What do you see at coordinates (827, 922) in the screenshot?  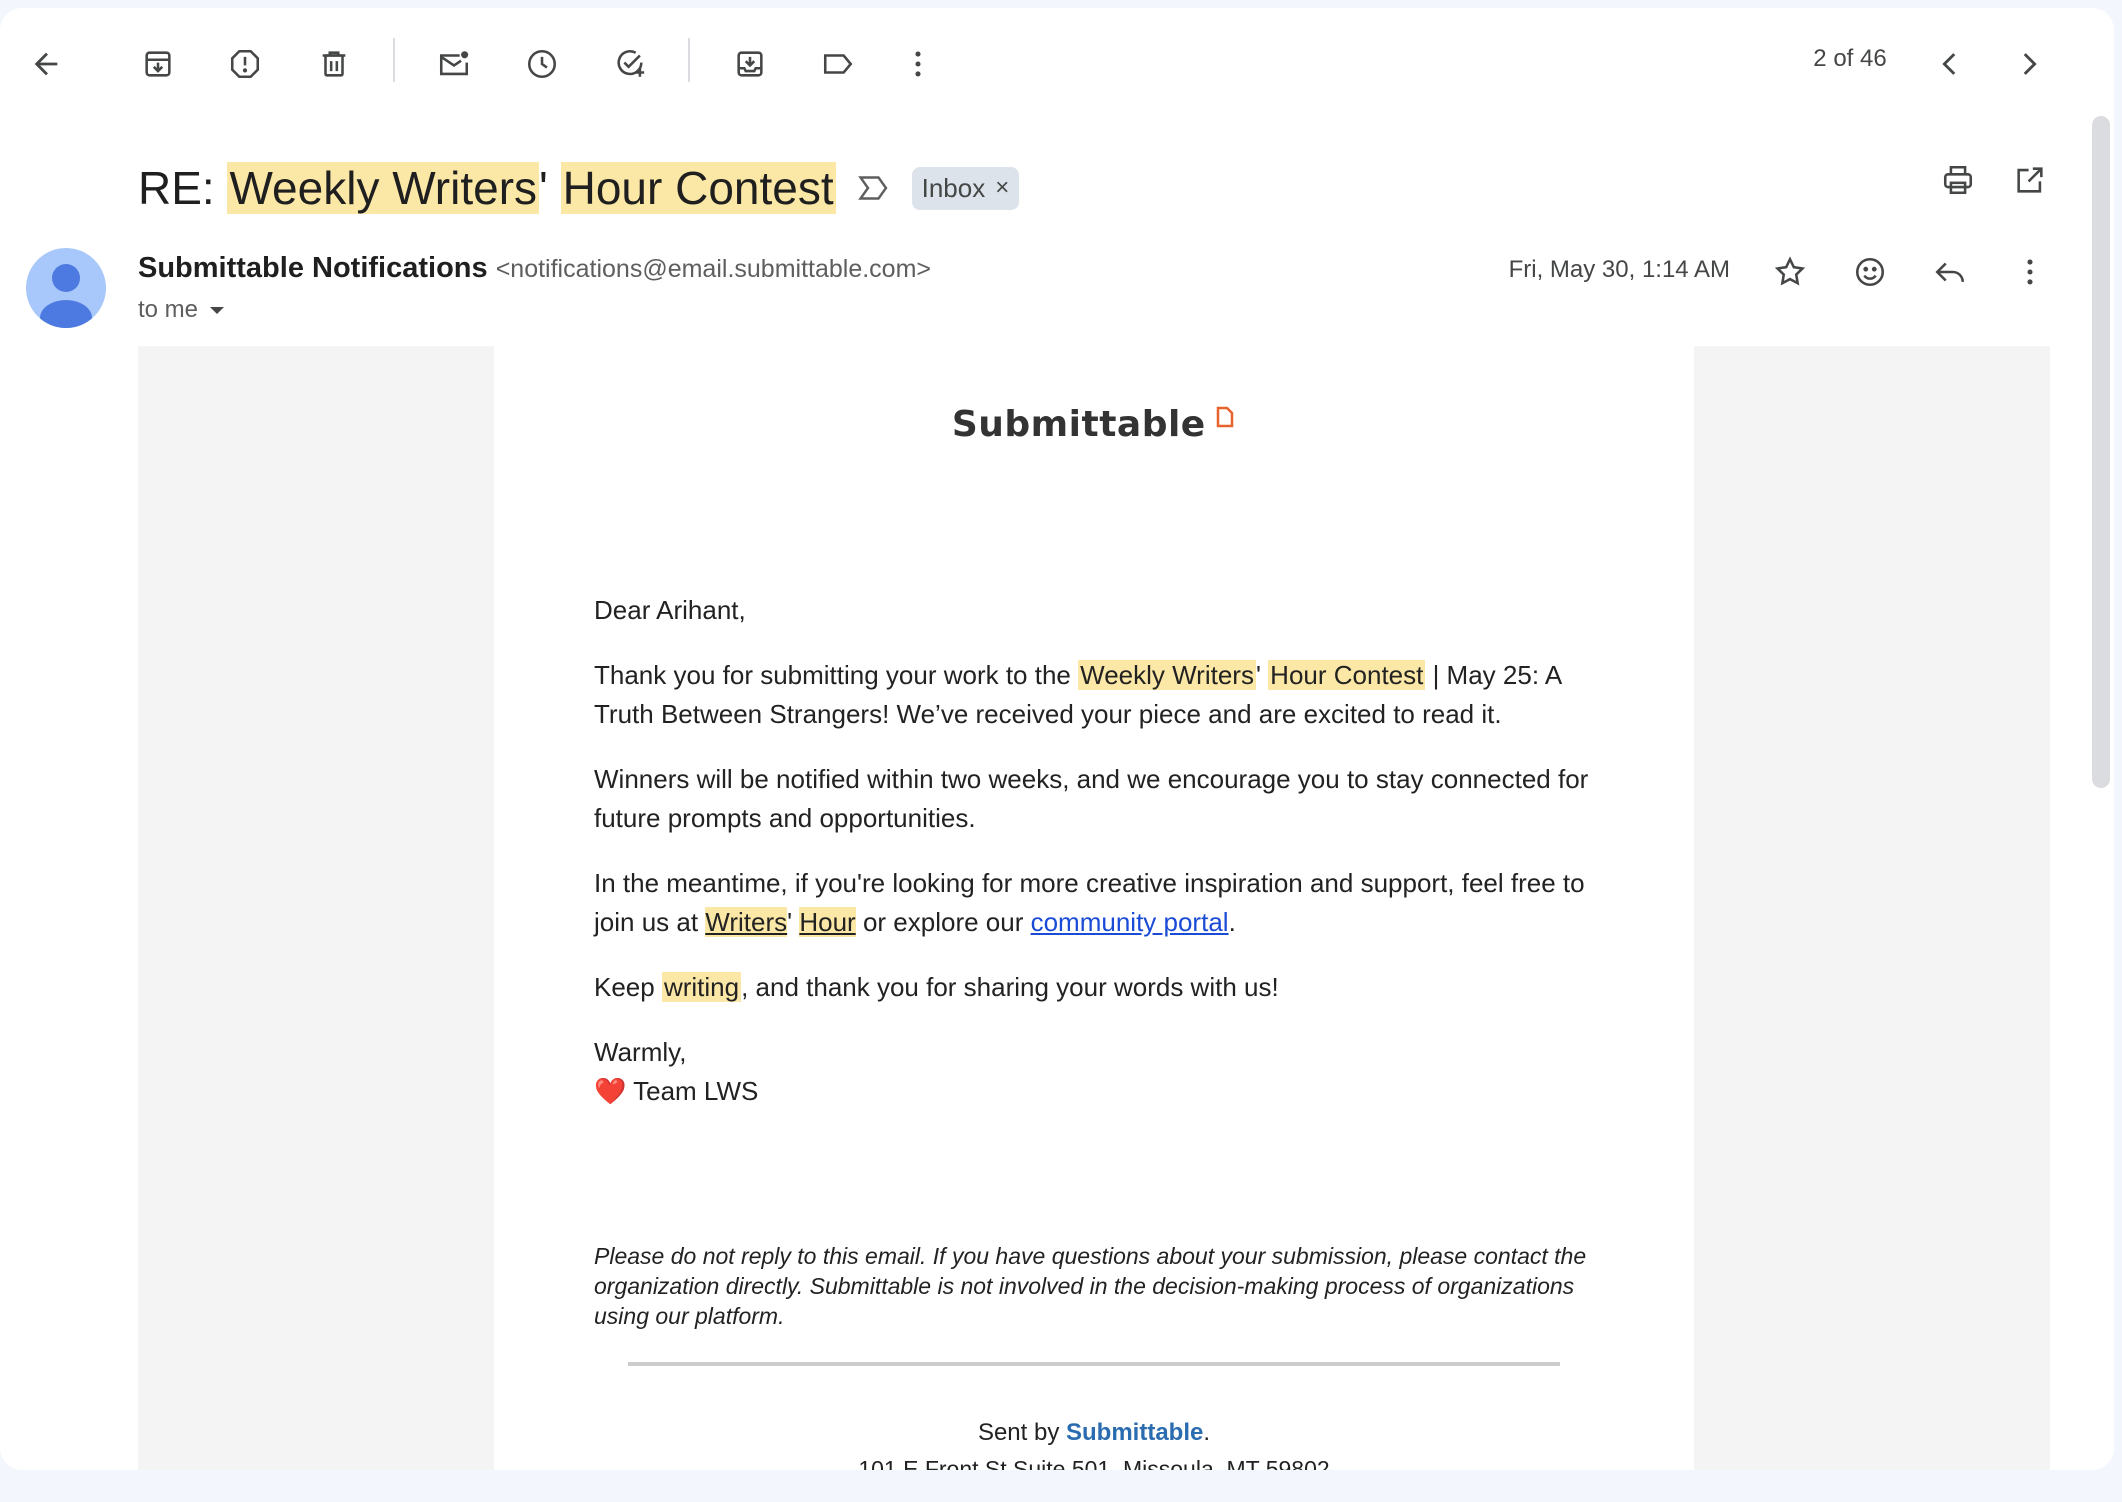 I see `writers-hour-link-hour: Hour` at bounding box center [827, 922].